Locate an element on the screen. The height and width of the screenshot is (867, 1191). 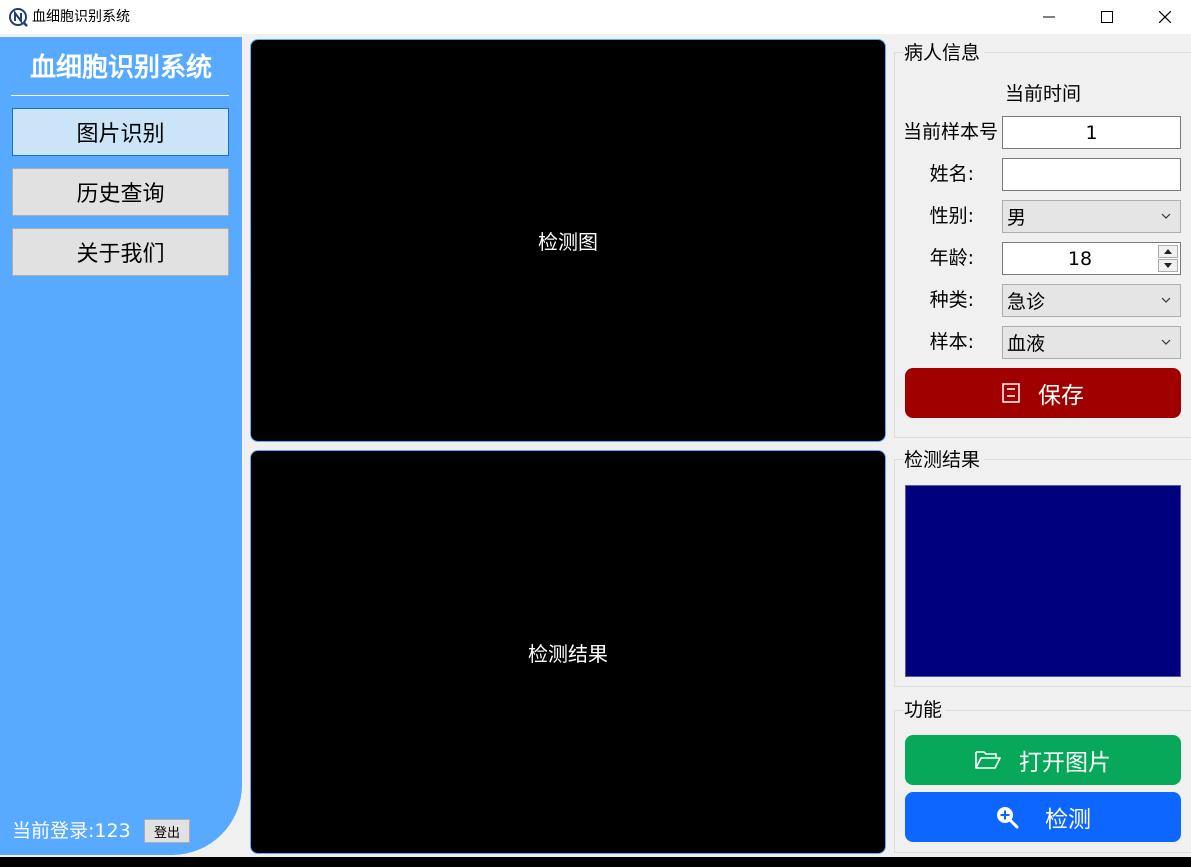
gender-value: 男 is located at coordinates (1017, 218).